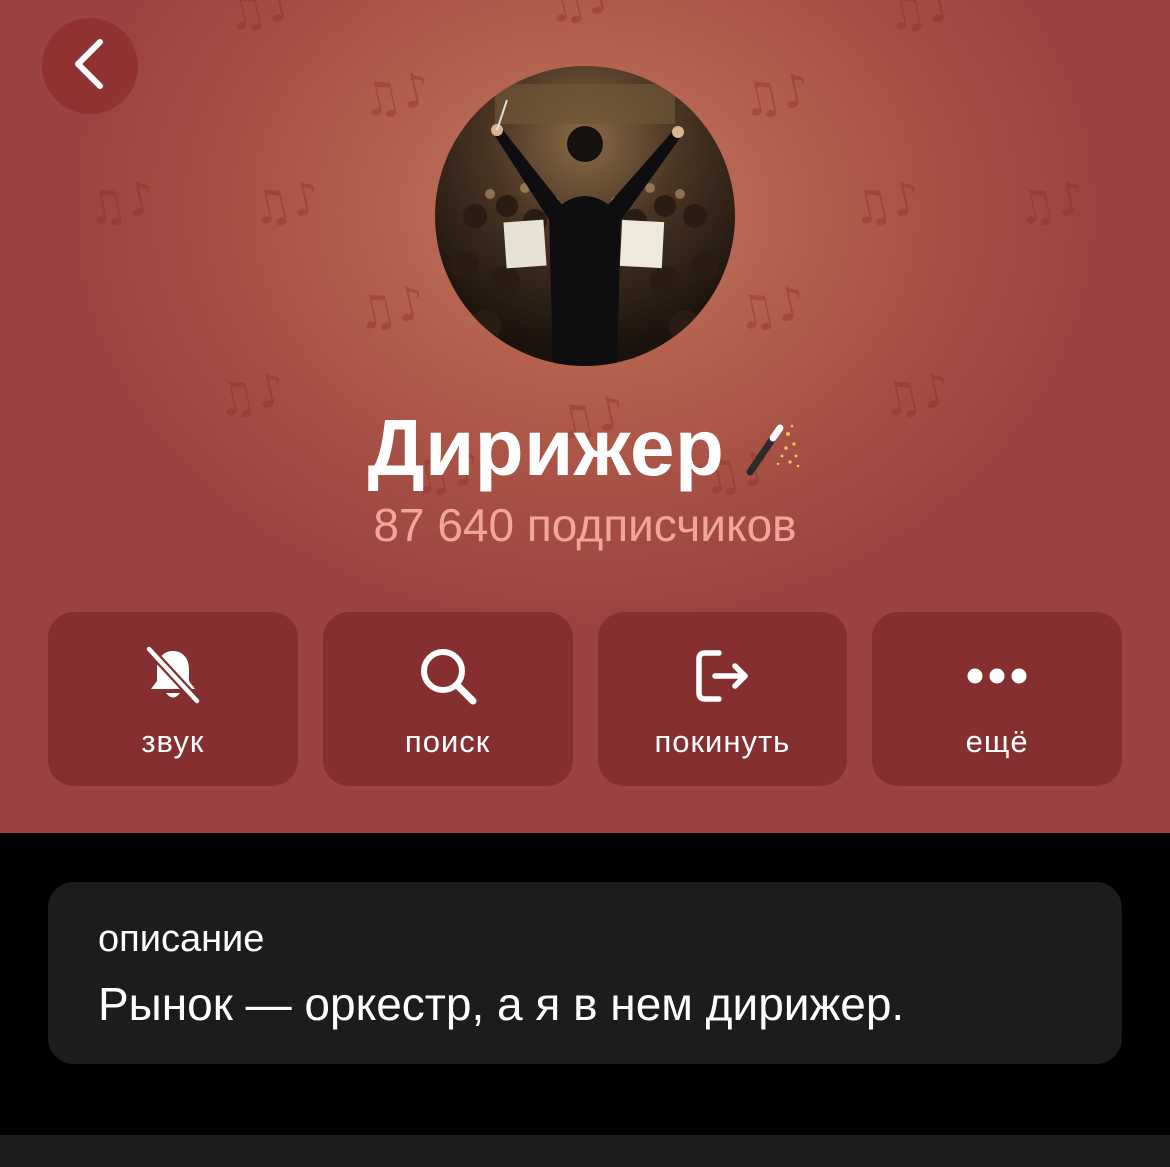 Image resolution: width=1170 pixels, height=1167 pixels. What do you see at coordinates (173, 676) in the screenshot?
I see `bell-muted-icon` at bounding box center [173, 676].